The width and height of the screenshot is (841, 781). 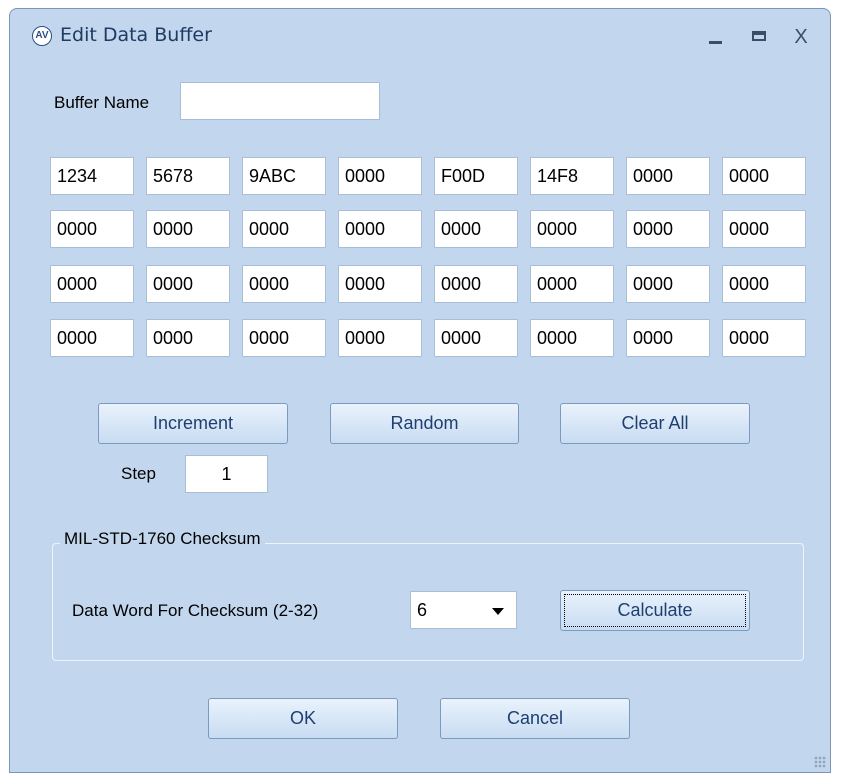 I want to click on window-title: Edit Data Buffer, so click(x=136, y=35).